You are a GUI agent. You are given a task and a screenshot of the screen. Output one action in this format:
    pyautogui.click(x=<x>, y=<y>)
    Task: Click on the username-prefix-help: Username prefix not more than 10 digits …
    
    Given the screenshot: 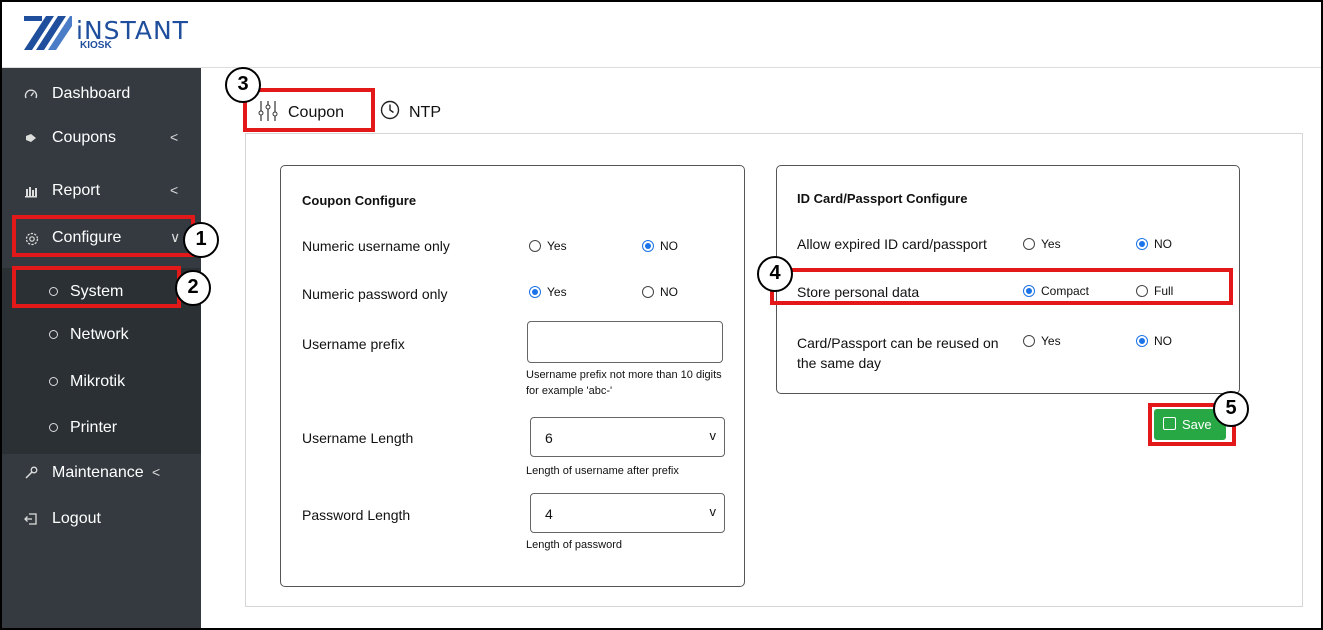 What is the action you would take?
    pyautogui.click(x=624, y=383)
    